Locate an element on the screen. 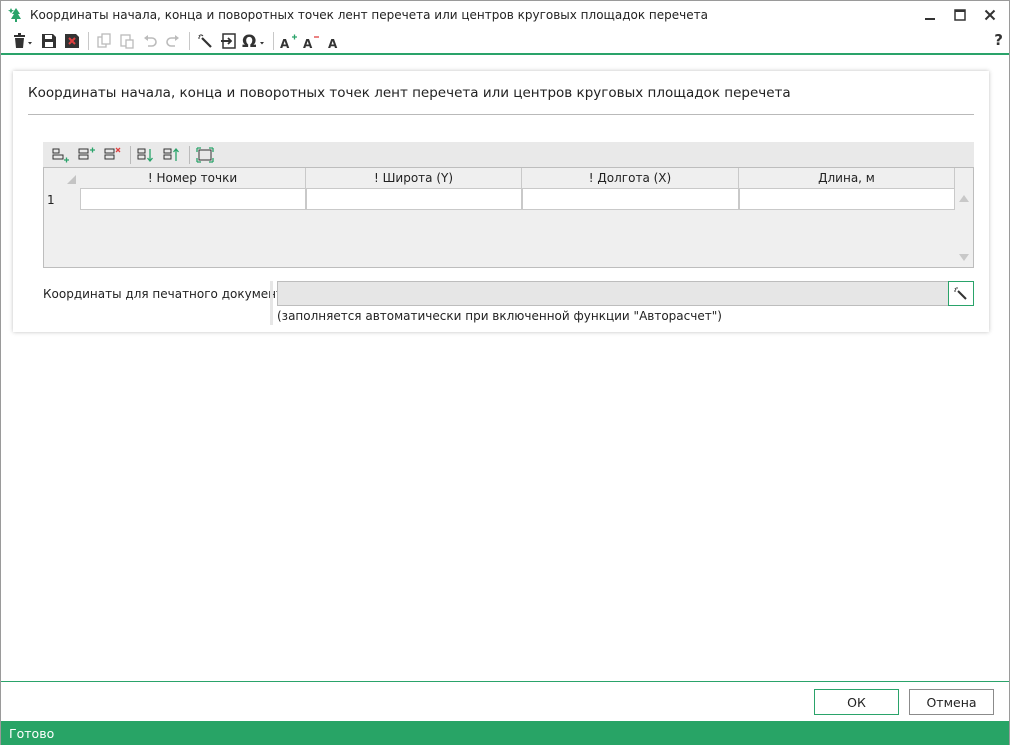 The image size is (1010, 745). move-down-icon is located at coordinates (145, 155).